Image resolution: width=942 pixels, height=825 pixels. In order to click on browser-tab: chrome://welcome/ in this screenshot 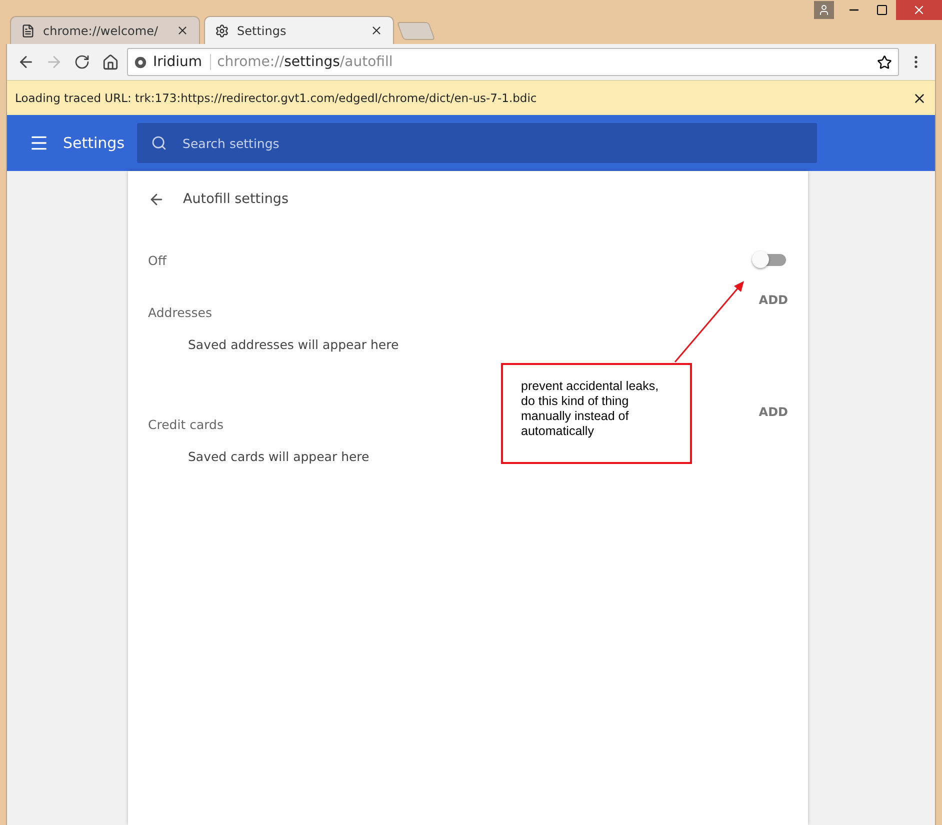, I will do `click(105, 30)`.